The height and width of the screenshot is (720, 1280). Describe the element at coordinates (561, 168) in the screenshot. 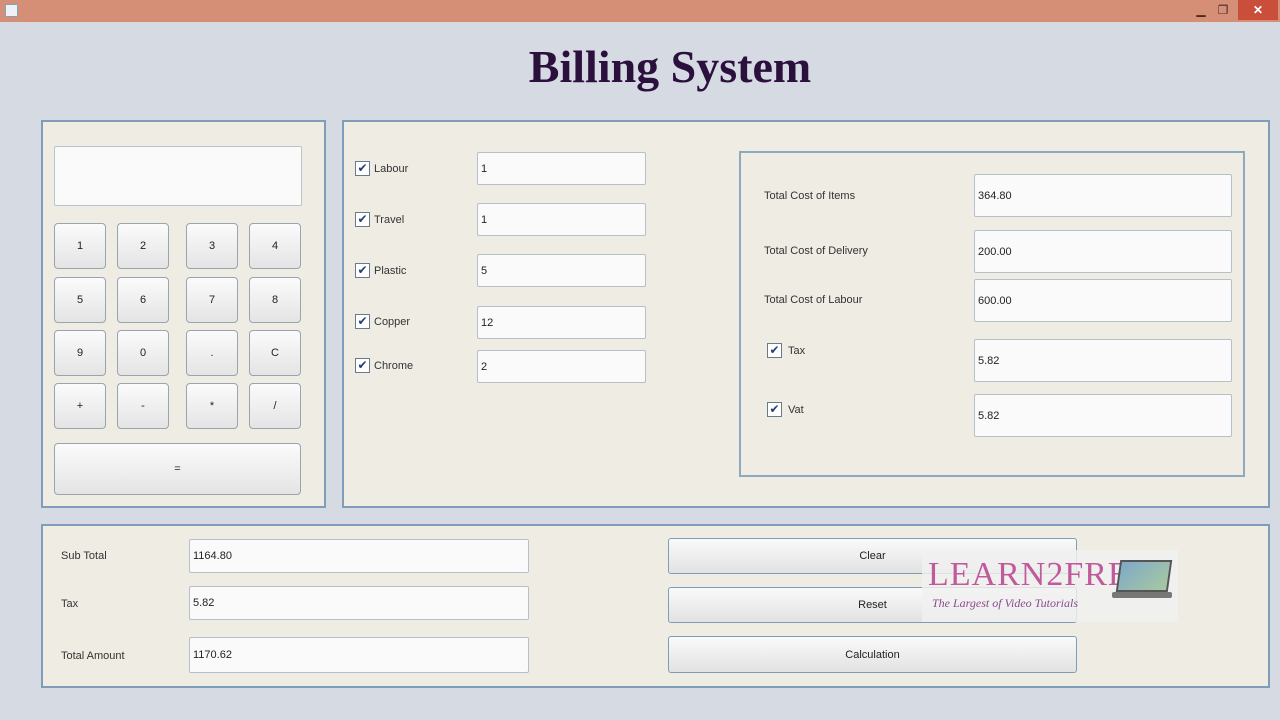

I see `labour-field` at that location.